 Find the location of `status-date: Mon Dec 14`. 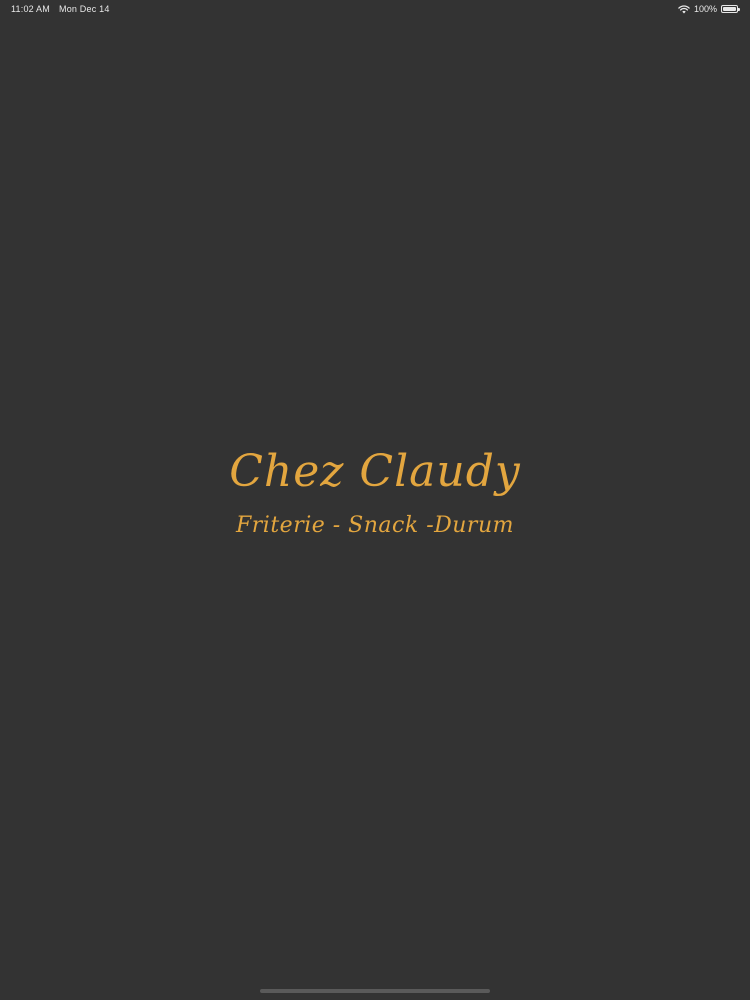

status-date: Mon Dec 14 is located at coordinates (84, 9).